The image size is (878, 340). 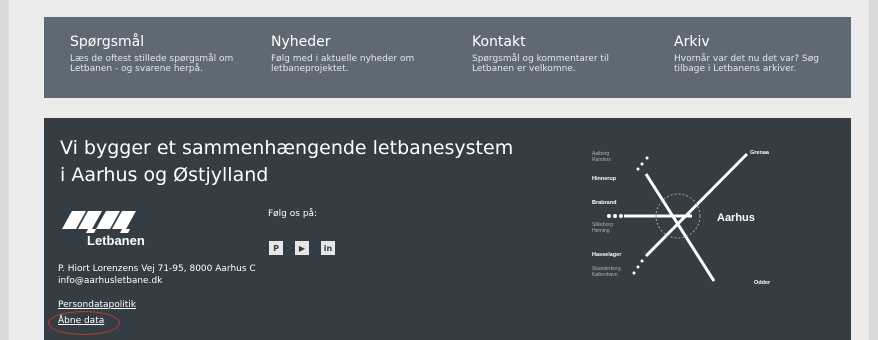 What do you see at coordinates (116, 240) in the screenshot?
I see `logo-wordmark: Letbanen` at bounding box center [116, 240].